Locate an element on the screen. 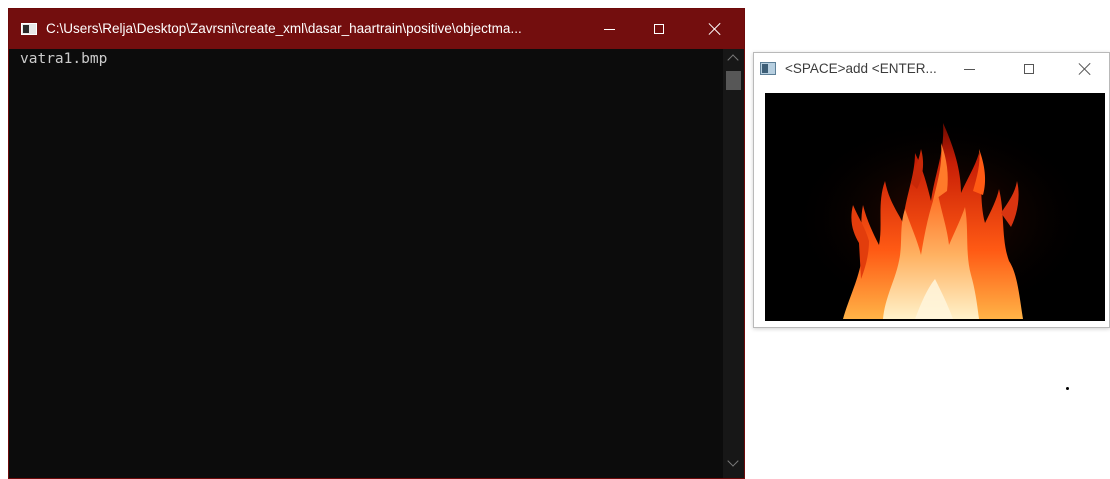 This screenshot has width=1110, height=479. console-scrollbar is located at coordinates (733, 263).